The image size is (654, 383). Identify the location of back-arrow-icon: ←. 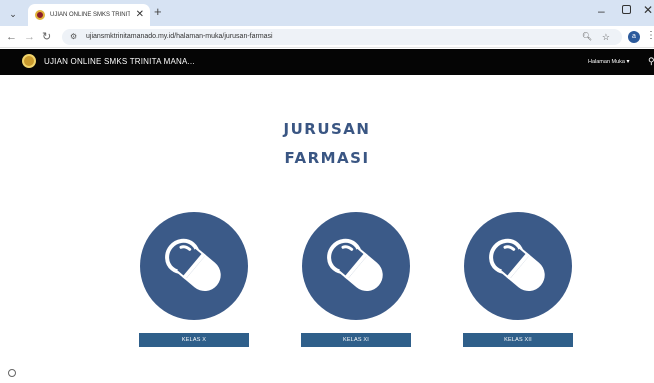
(11, 37).